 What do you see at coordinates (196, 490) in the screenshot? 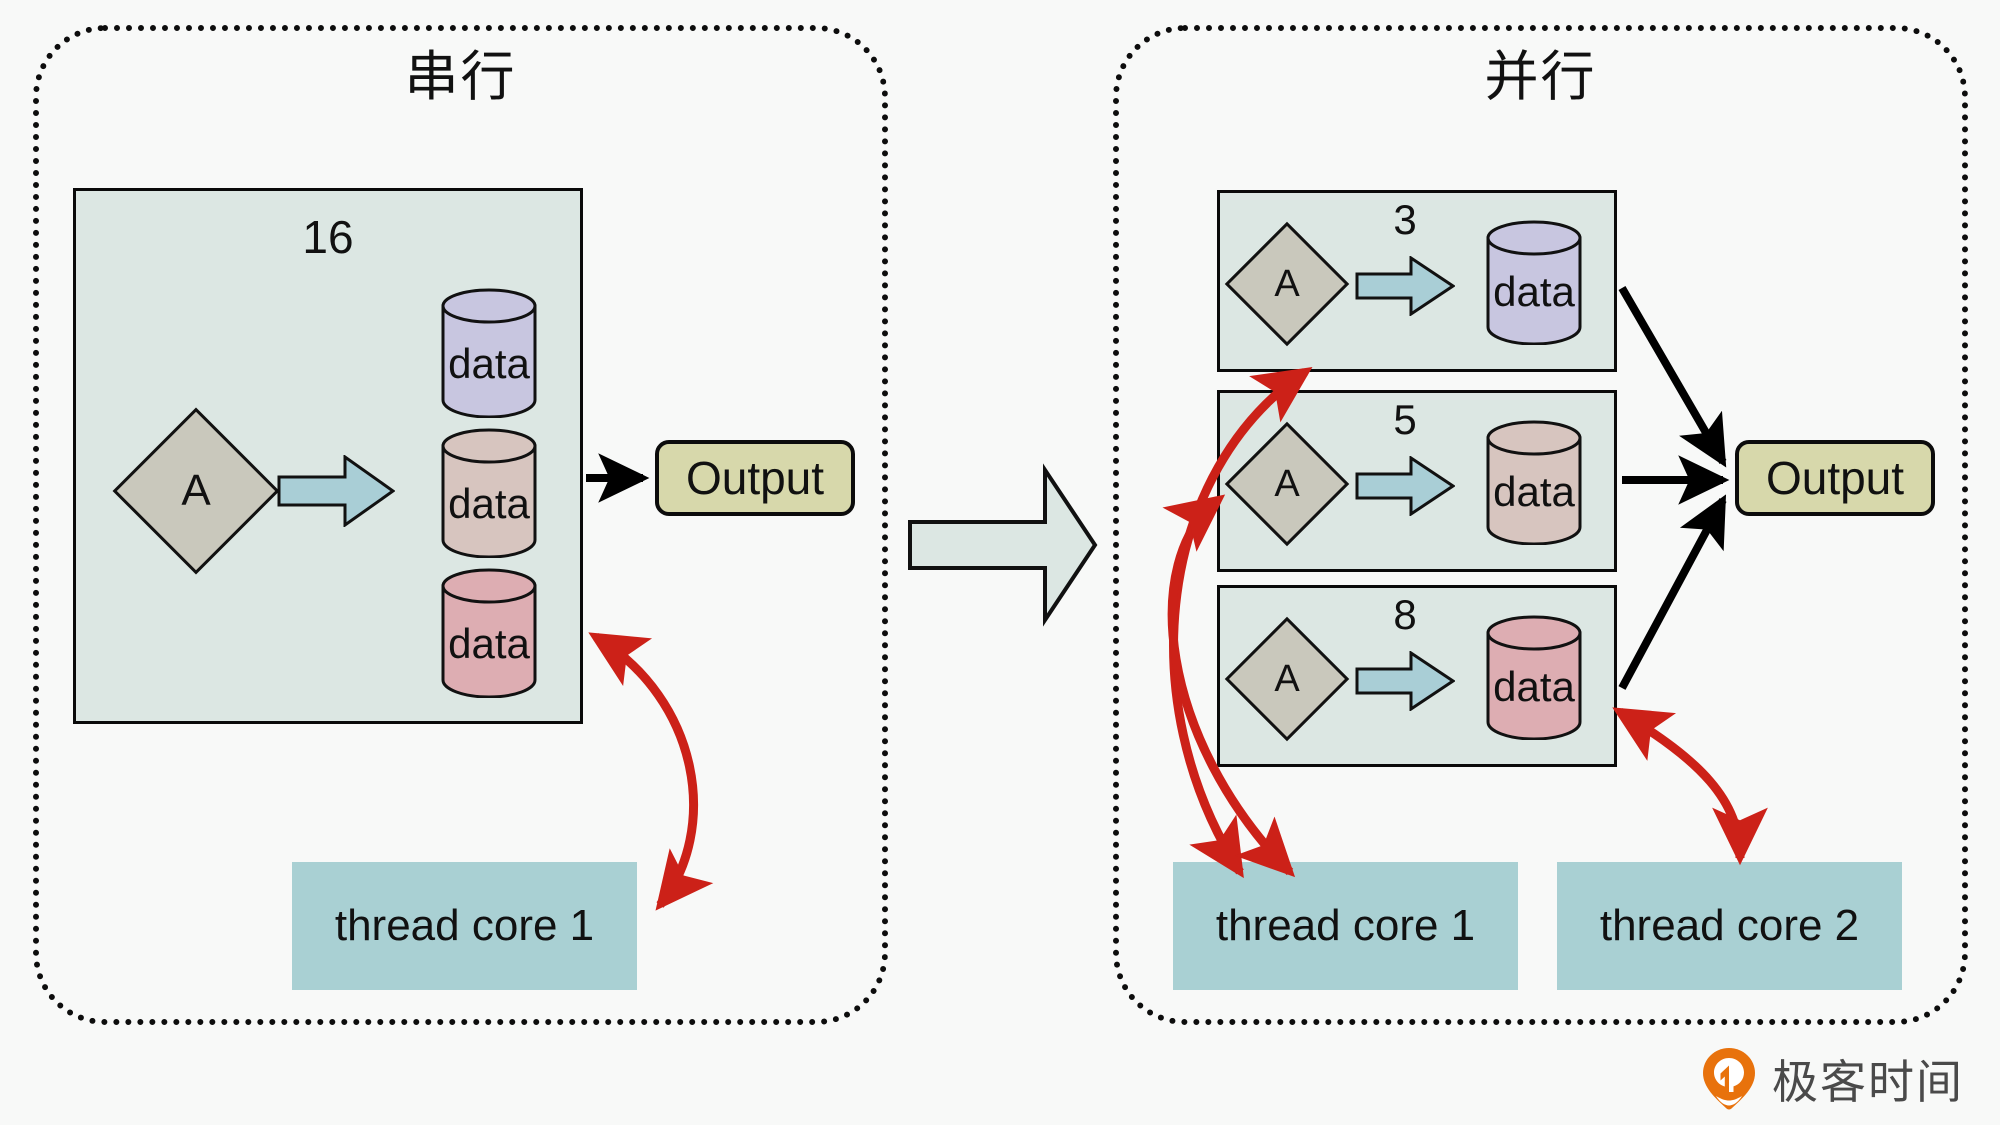
I see `serial-process-label: A` at bounding box center [196, 490].